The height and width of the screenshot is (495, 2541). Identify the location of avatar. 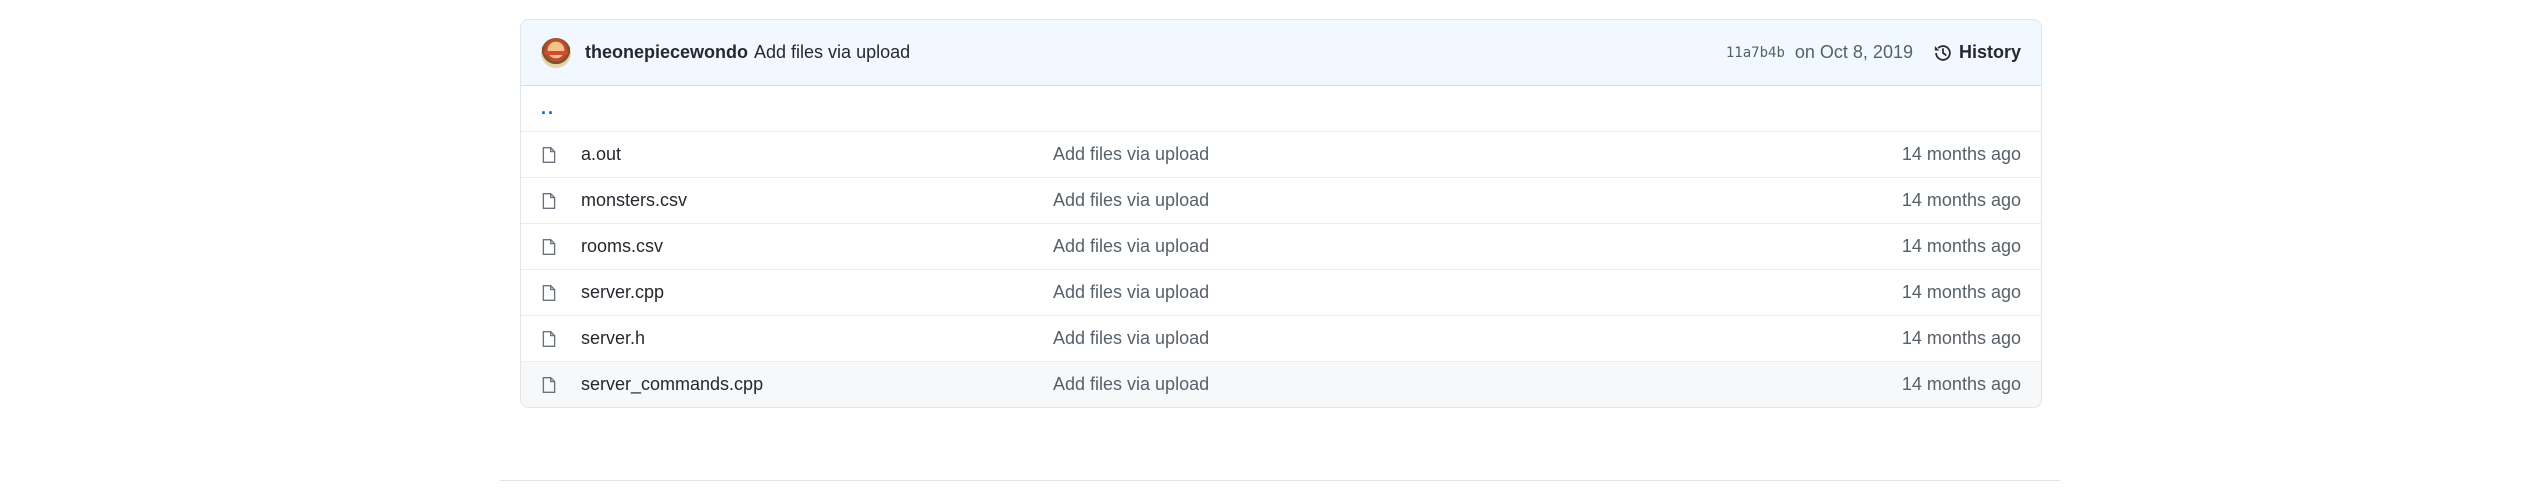
(556, 52).